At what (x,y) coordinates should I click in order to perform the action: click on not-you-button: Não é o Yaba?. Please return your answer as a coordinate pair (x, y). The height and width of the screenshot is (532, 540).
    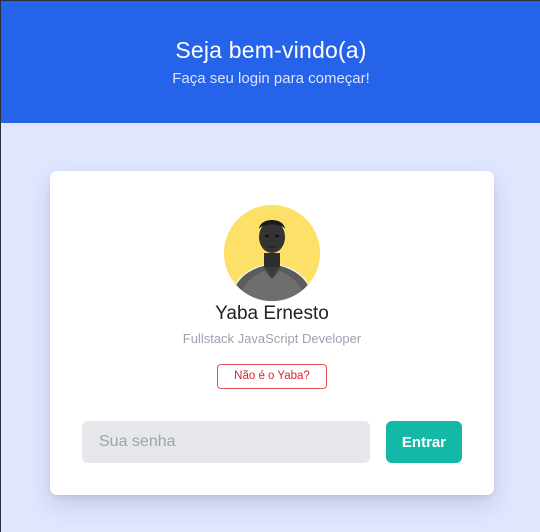
    Looking at the image, I should click on (272, 376).